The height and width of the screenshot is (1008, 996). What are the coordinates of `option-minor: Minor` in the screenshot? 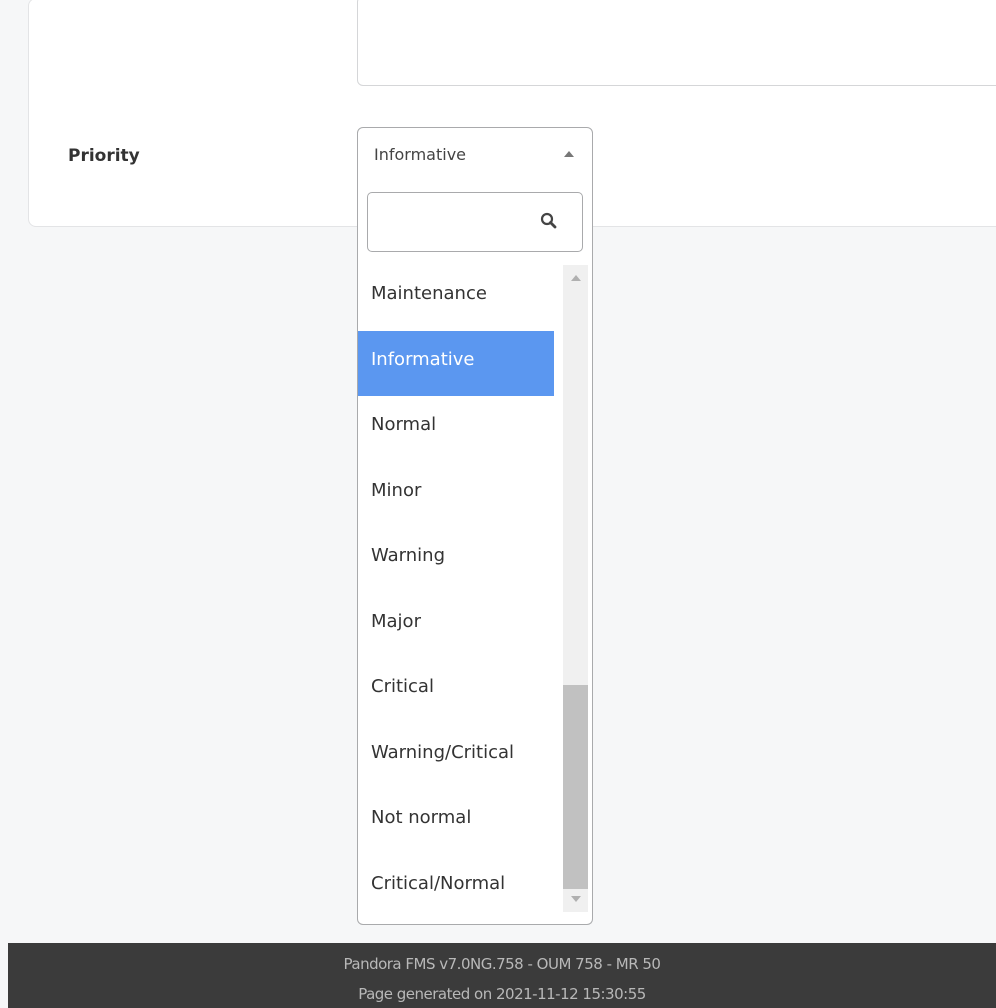 It's located at (456, 495).